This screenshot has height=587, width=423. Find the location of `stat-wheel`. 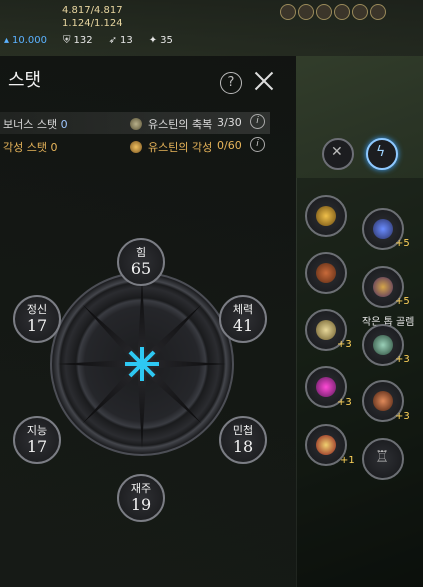

stat-wheel is located at coordinates (142, 364).